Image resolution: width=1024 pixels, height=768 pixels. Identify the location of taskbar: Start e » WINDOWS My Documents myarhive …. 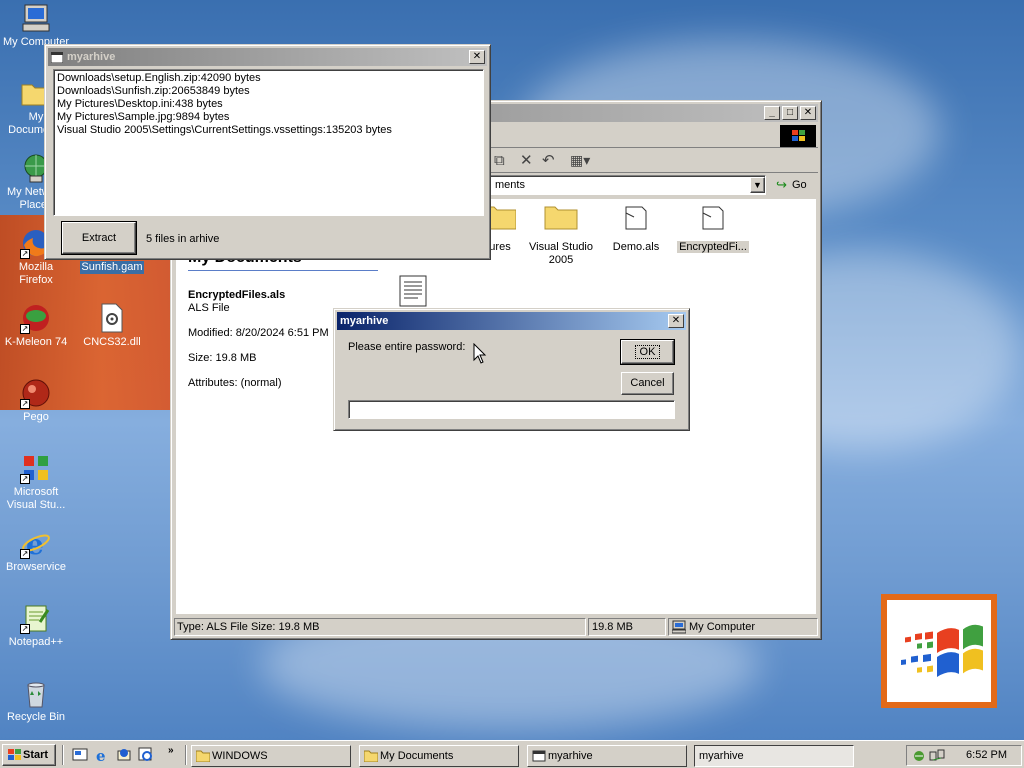
(512, 754).